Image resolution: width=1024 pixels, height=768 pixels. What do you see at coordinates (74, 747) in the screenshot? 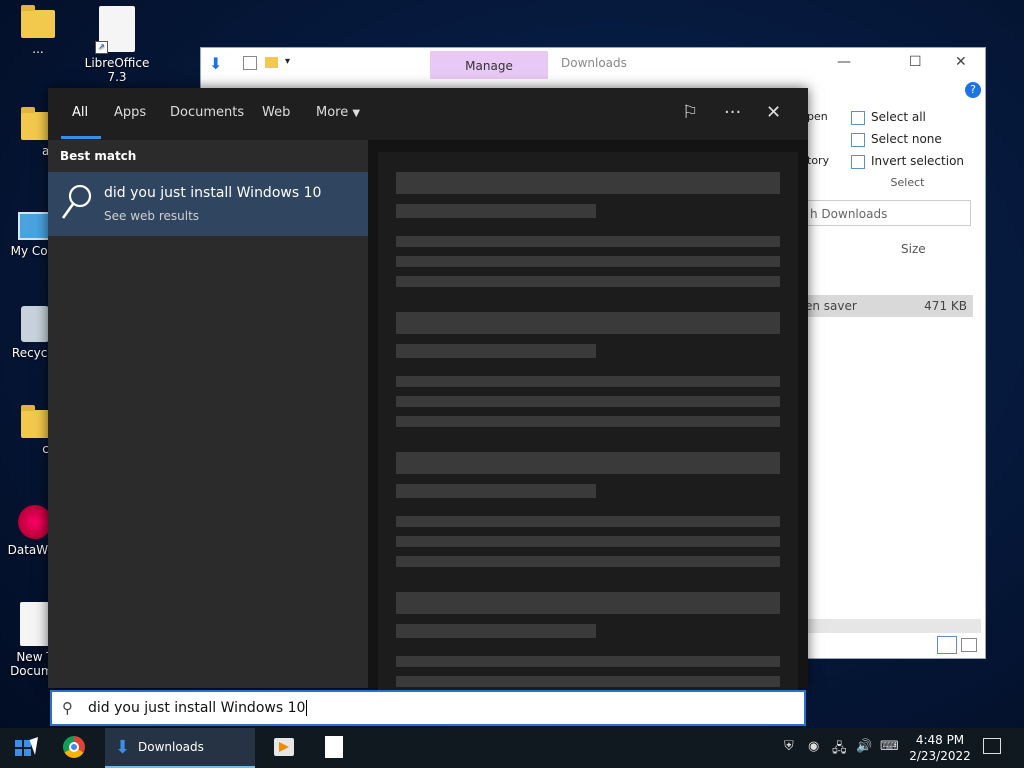
I see `chrome-icon` at bounding box center [74, 747].